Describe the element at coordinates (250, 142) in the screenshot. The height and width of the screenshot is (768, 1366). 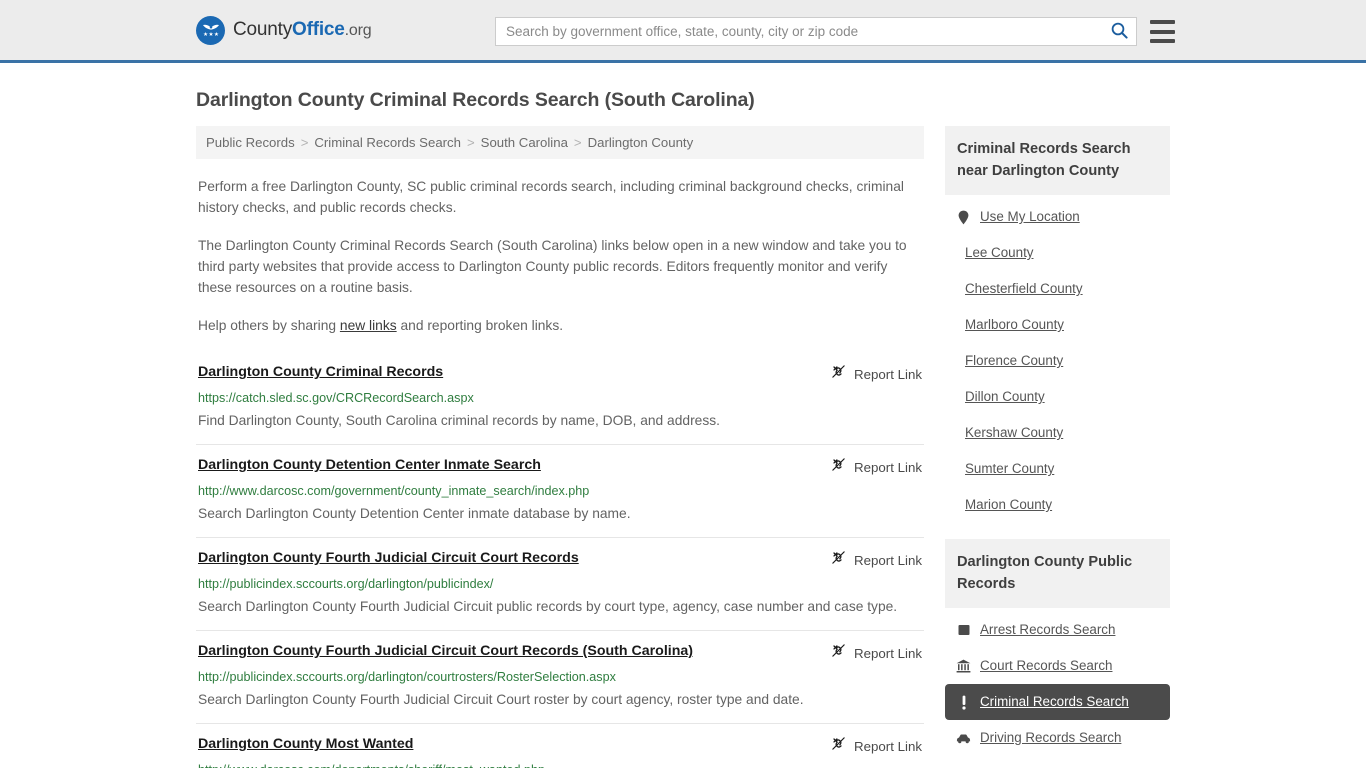
I see `breadcrumb-item-public-records: Public Records` at that location.